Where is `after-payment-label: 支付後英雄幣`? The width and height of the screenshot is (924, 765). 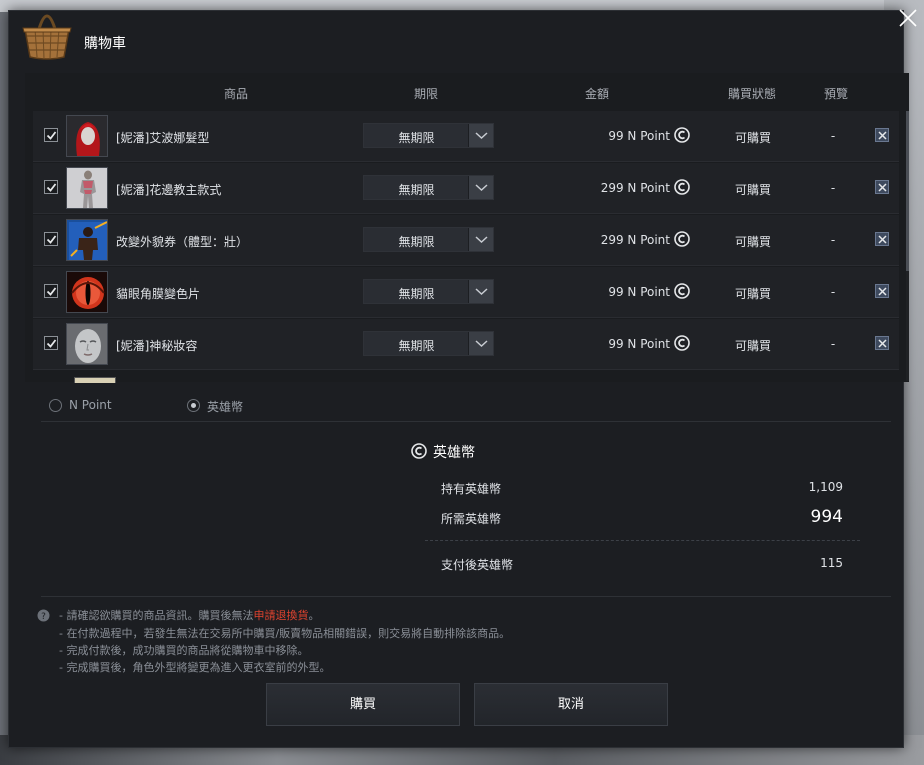 after-payment-label: 支付後英雄幣 is located at coordinates (477, 565).